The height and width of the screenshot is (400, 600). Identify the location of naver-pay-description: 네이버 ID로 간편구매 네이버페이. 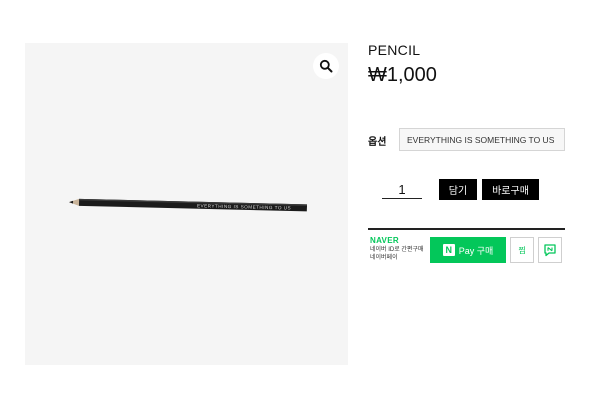
(399, 254).